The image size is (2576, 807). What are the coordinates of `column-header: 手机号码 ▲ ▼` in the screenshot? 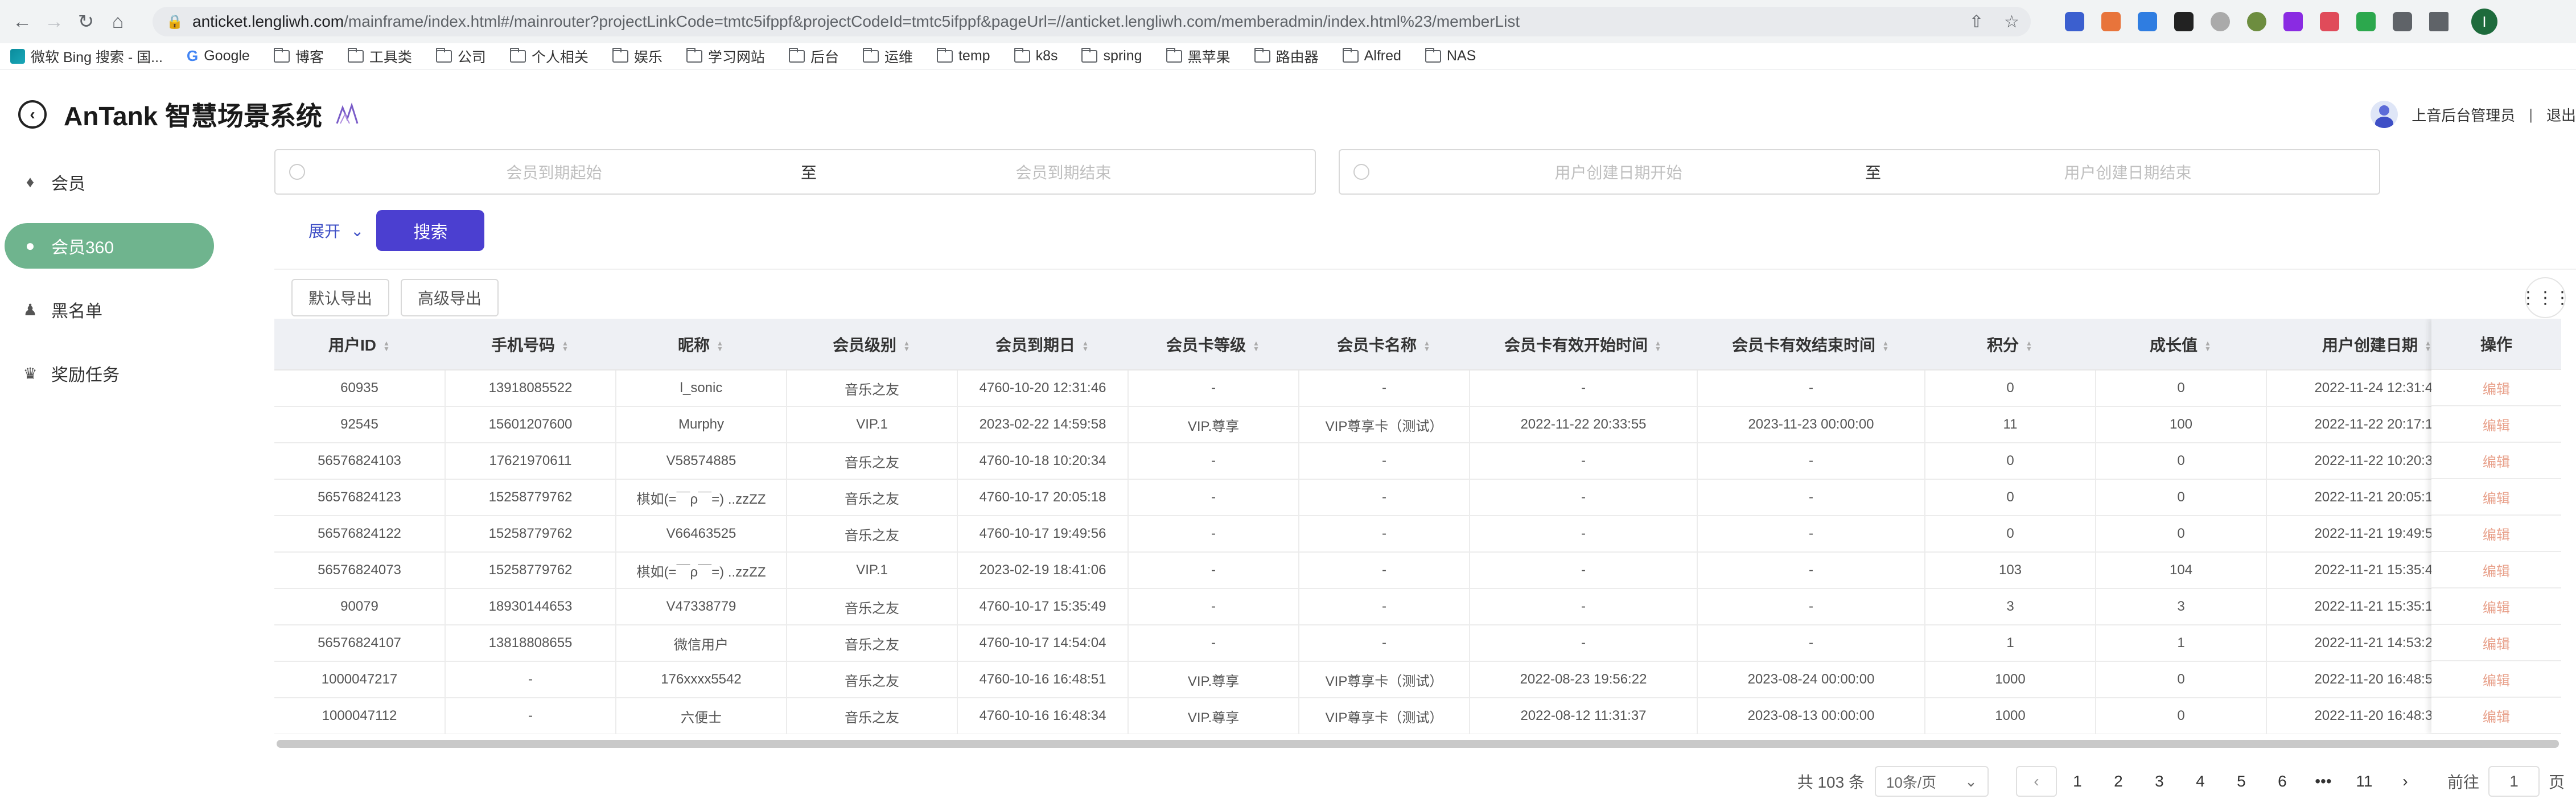 It's located at (530, 344).